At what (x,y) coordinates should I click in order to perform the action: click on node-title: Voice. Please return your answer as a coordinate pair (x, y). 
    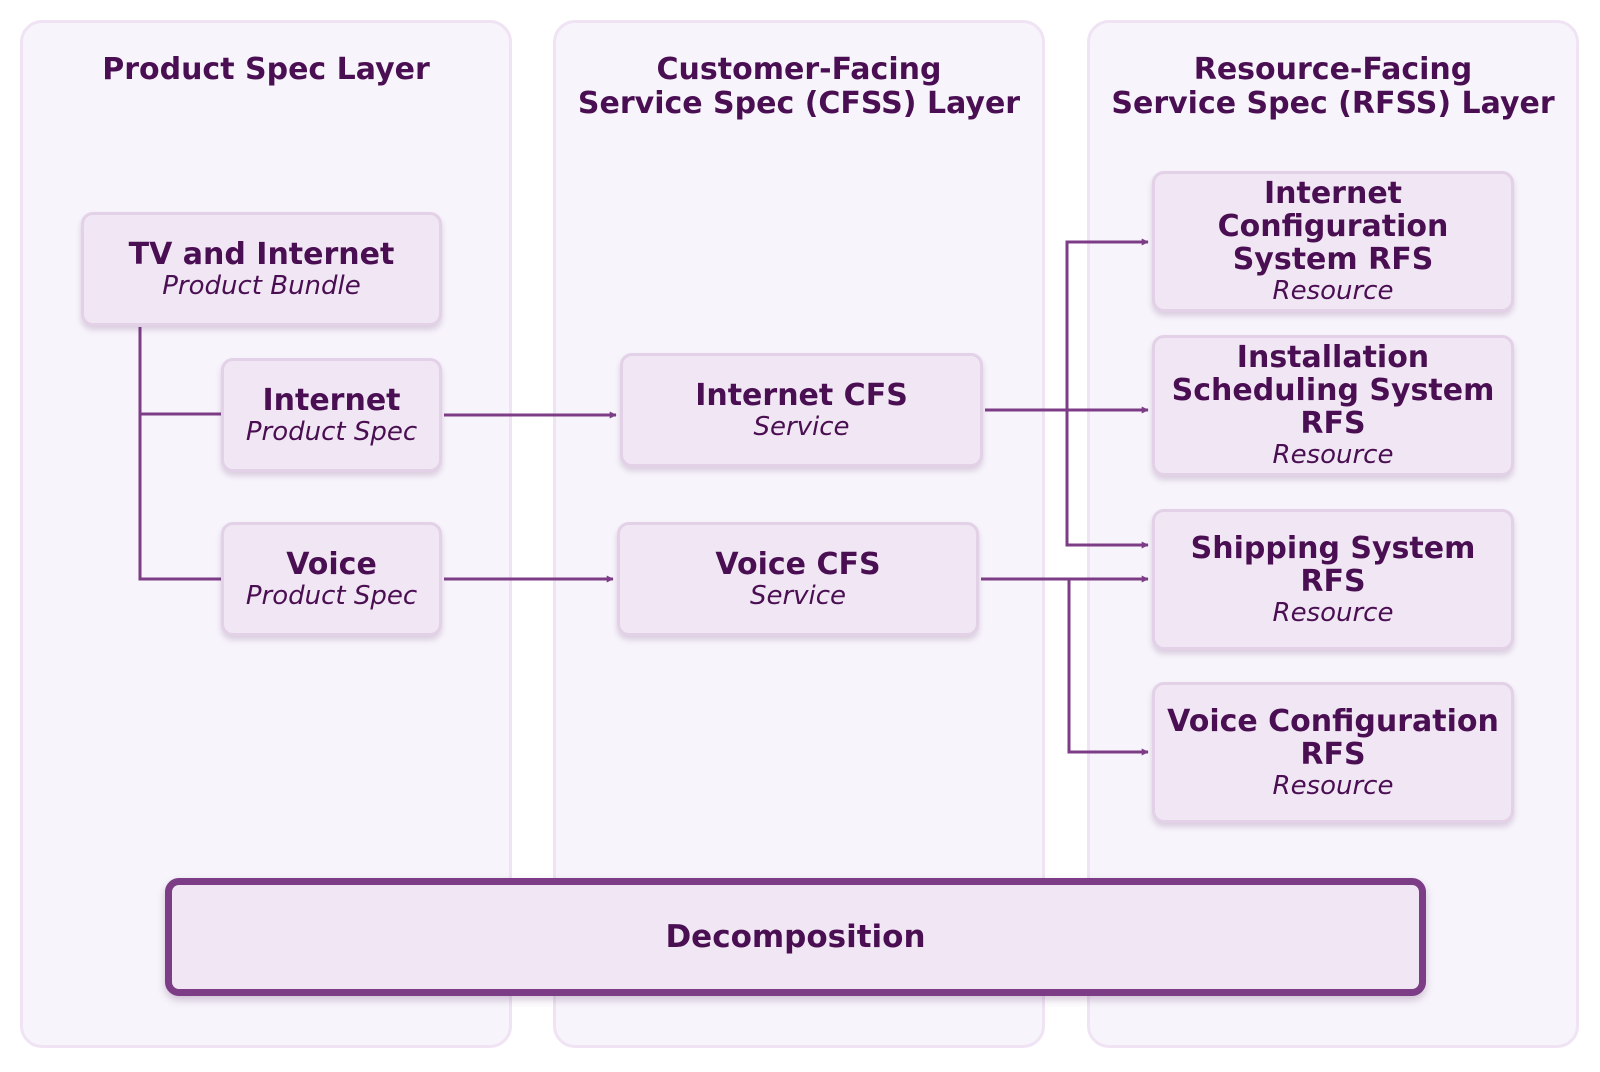
    Looking at the image, I should click on (331, 564).